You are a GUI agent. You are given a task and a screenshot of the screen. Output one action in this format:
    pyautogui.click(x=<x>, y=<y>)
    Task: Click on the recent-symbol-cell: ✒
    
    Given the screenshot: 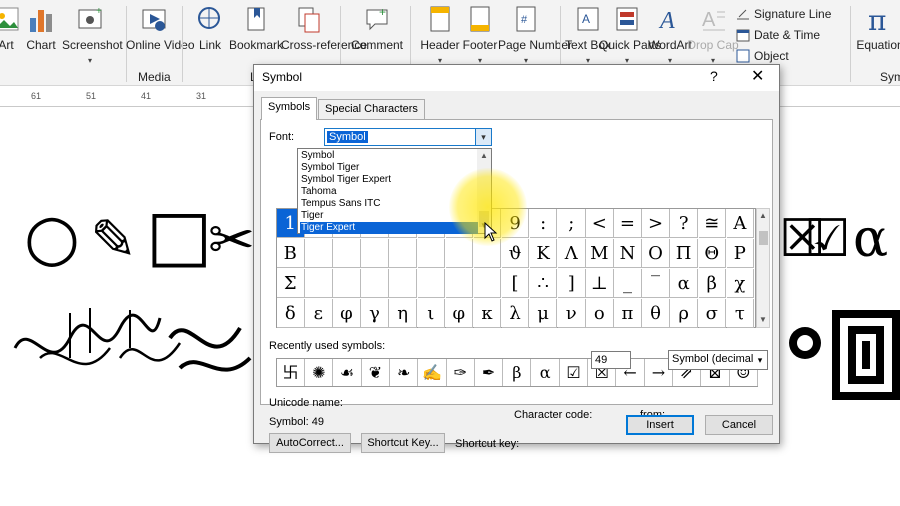 What is the action you would take?
    pyautogui.click(x=489, y=372)
    